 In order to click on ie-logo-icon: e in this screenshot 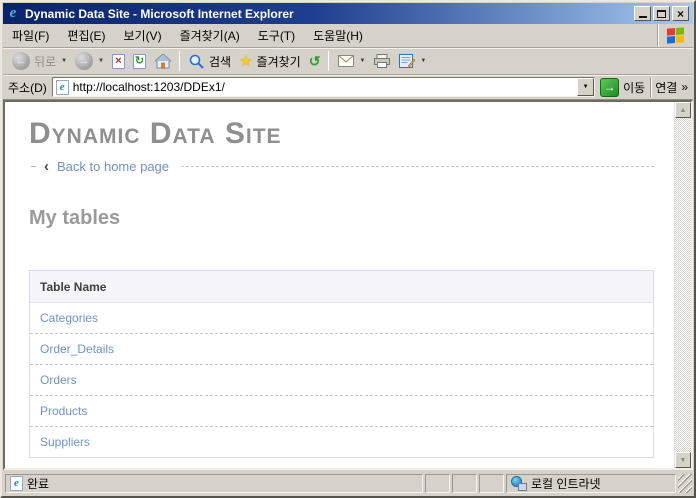, I will do `click(13, 13)`.